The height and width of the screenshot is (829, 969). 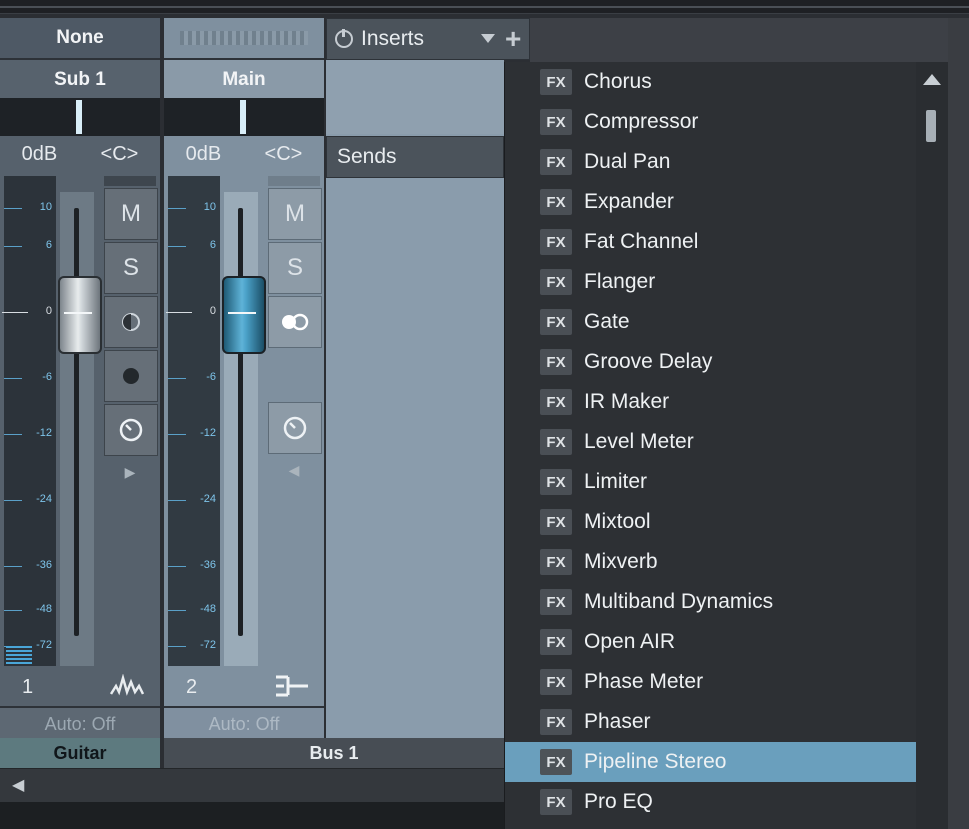 I want to click on menu-item: FX IR Maker, so click(x=711, y=402).